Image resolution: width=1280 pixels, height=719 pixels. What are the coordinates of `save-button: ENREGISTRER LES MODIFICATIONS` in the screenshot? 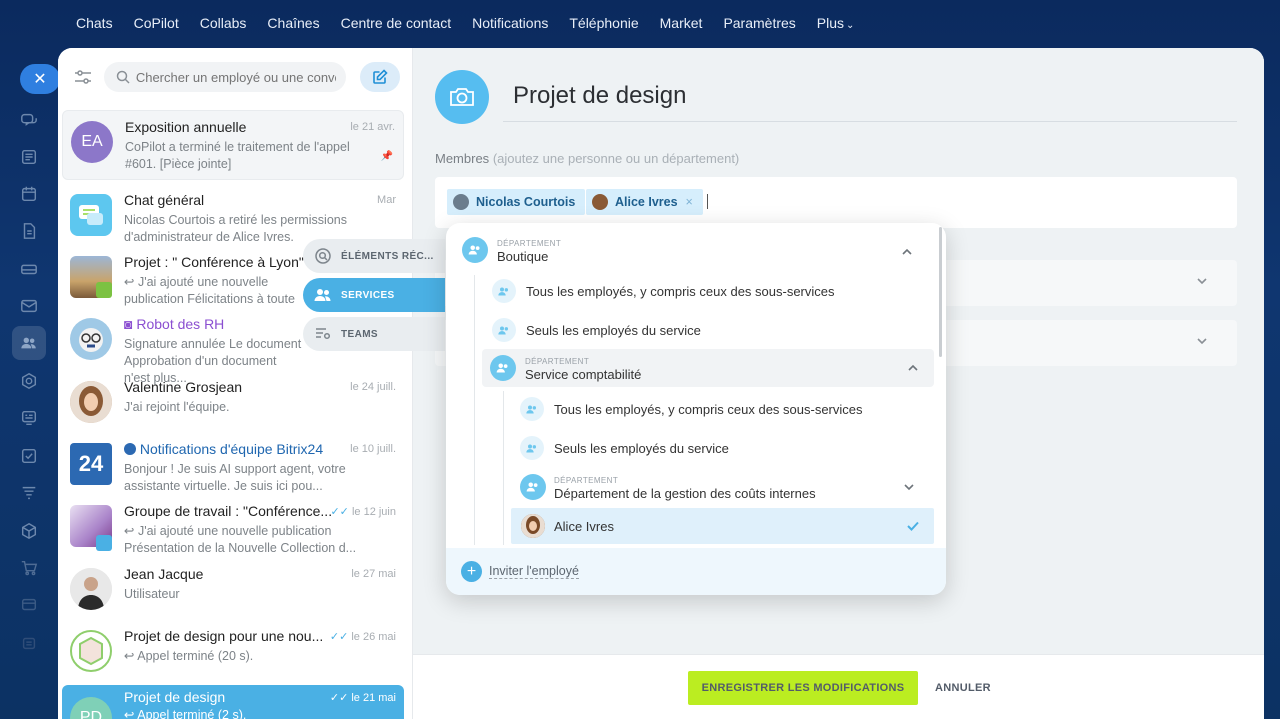 It's located at (803, 688).